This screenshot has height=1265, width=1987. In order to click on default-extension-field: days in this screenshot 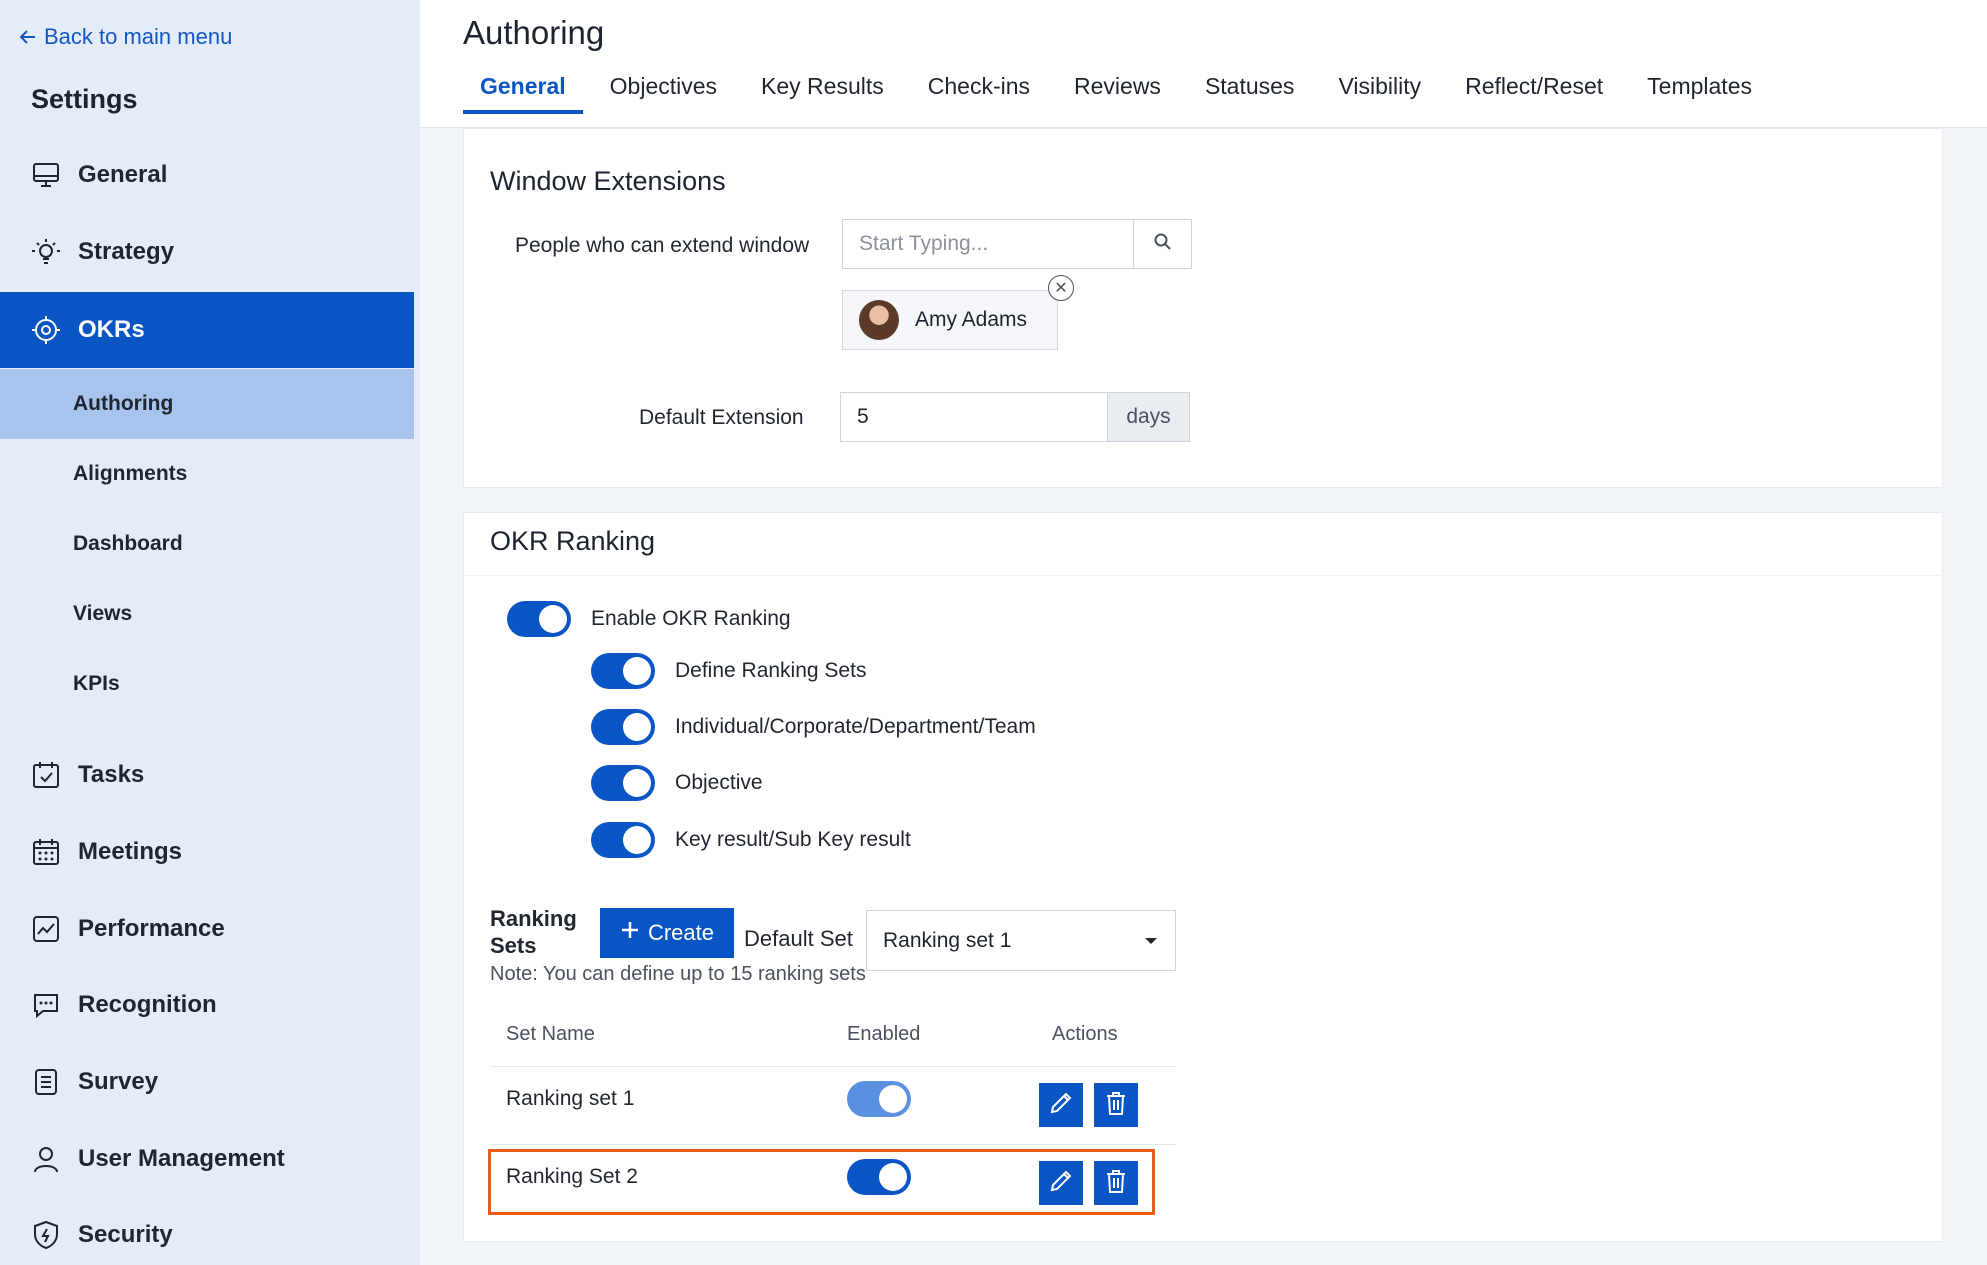, I will do `click(1015, 417)`.